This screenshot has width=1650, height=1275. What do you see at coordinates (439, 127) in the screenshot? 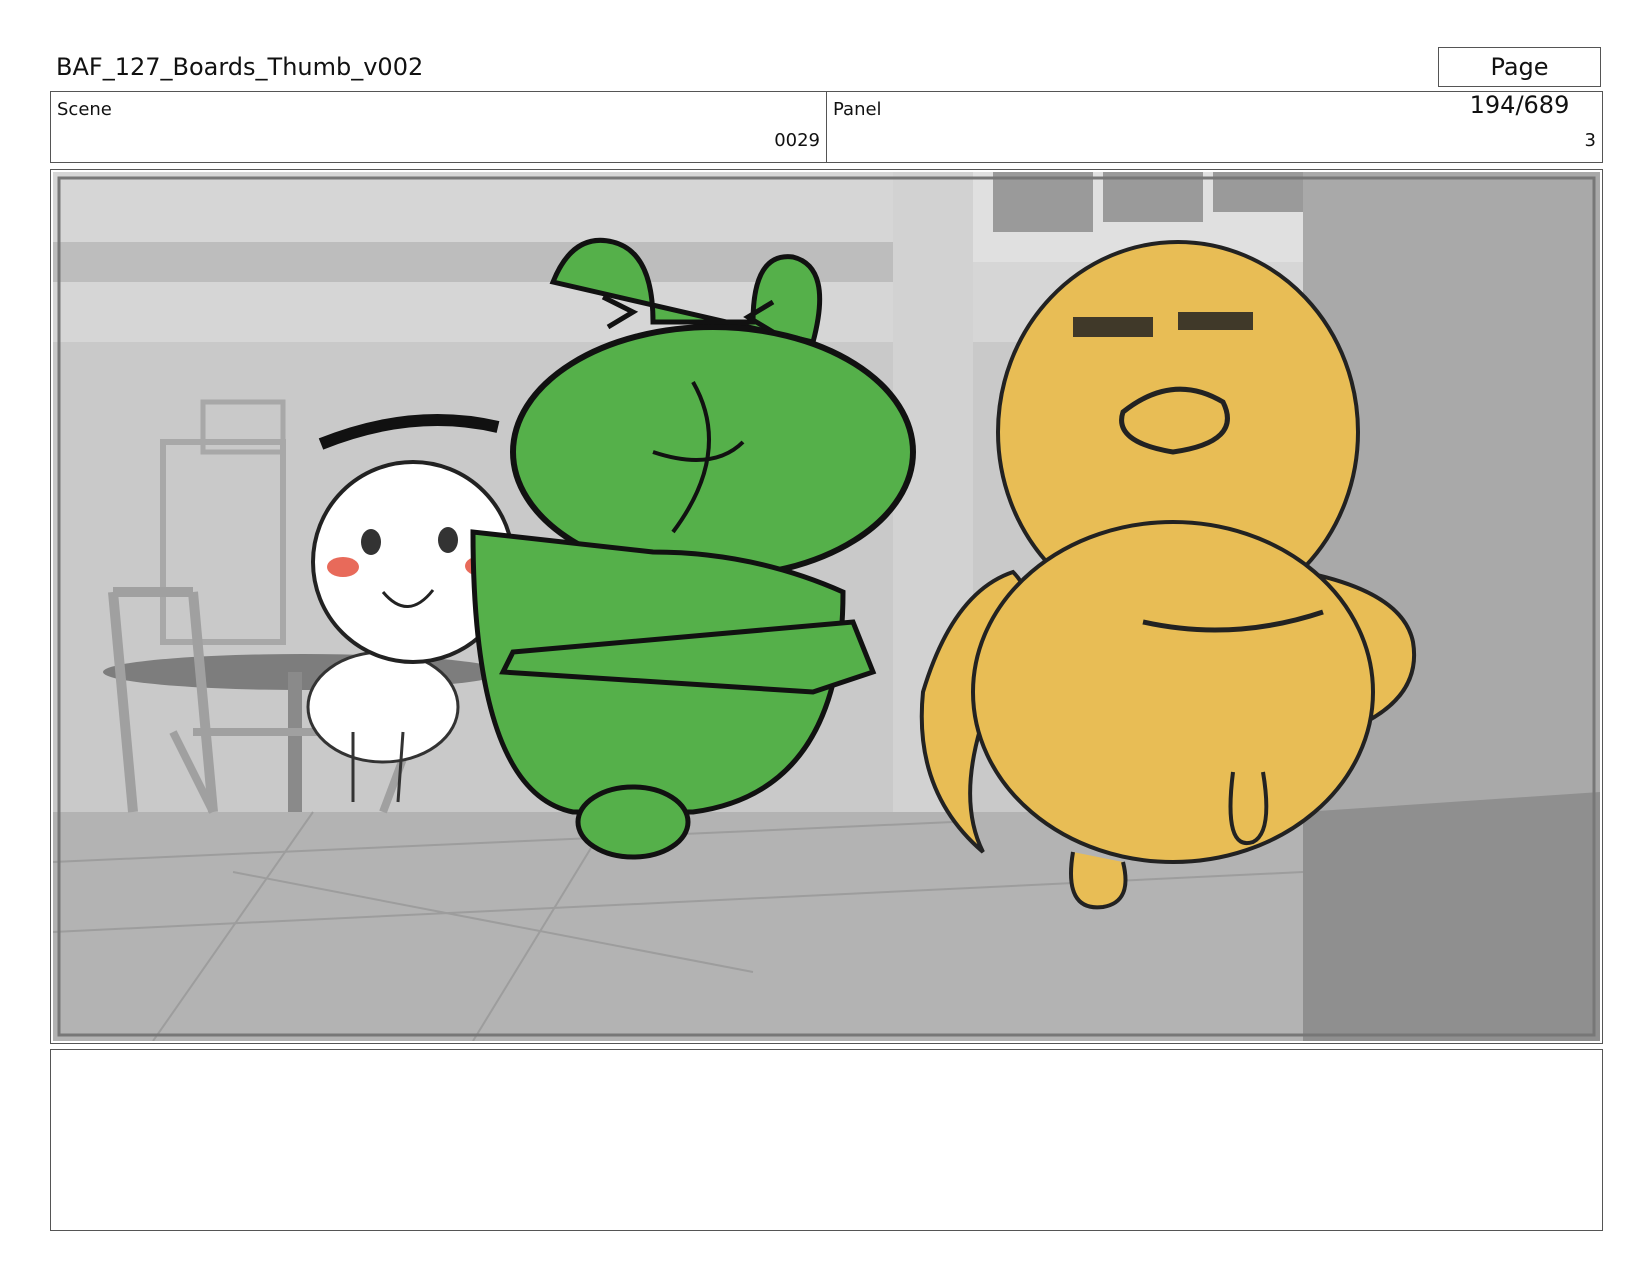
I see `scene-cell: Scene 0029` at bounding box center [439, 127].